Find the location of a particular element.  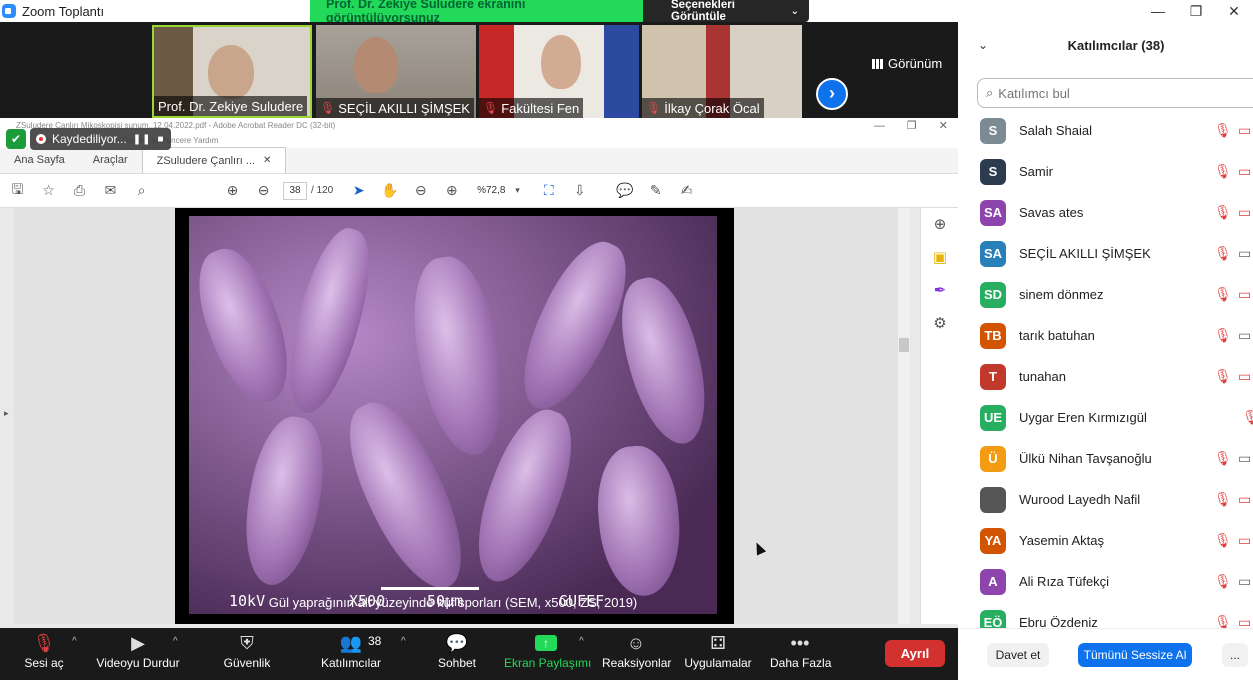

bookmark-star-icon: ☆ is located at coordinates (48, 190).